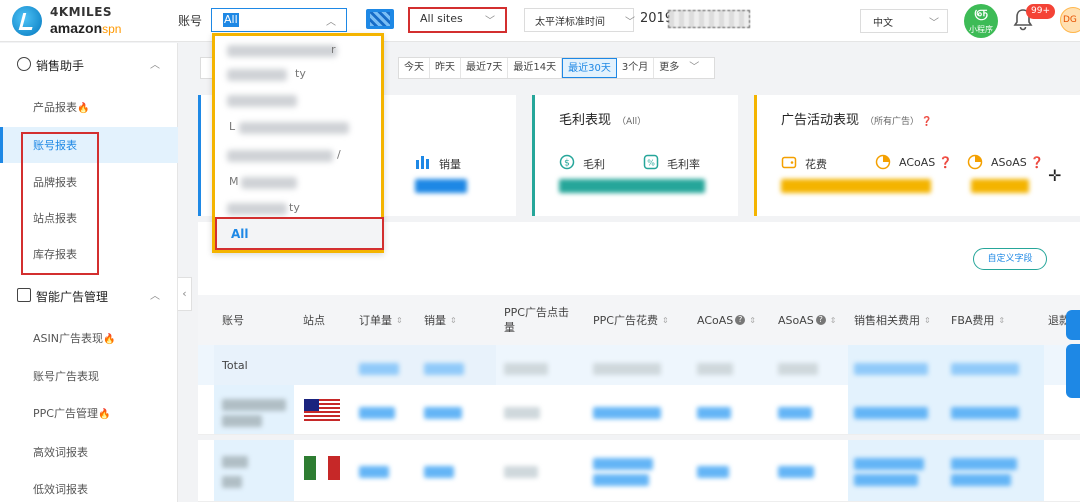 This screenshot has height=502, width=1080. I want to click on sidebar-item-product-report: 产品报表🔥, so click(89, 107).